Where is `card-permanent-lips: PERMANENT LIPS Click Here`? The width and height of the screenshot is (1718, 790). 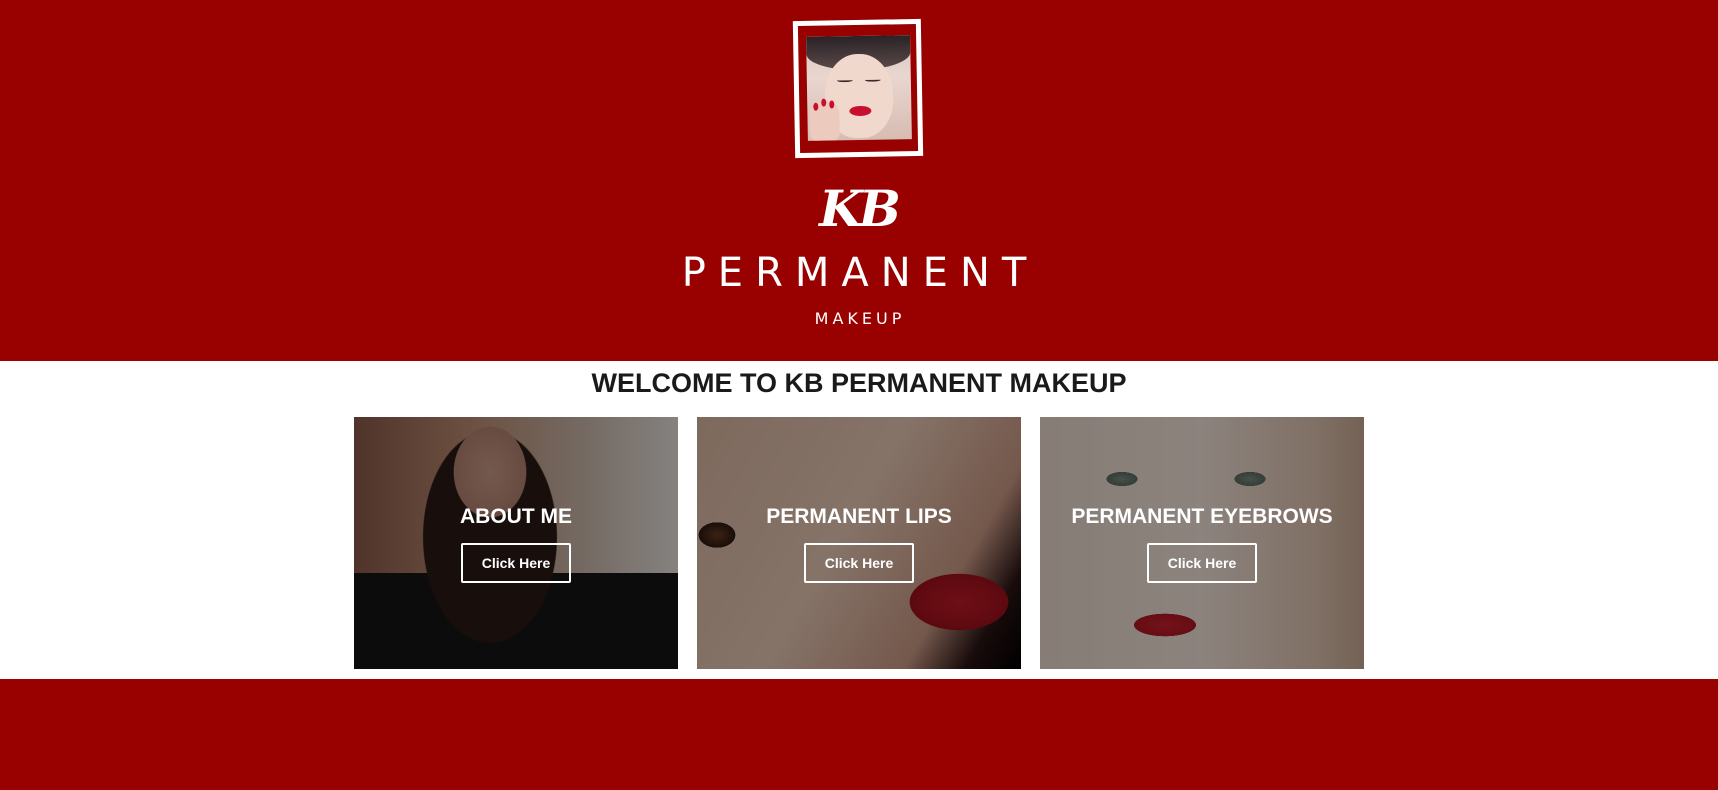
card-permanent-lips: PERMANENT LIPS Click Here is located at coordinates (859, 543).